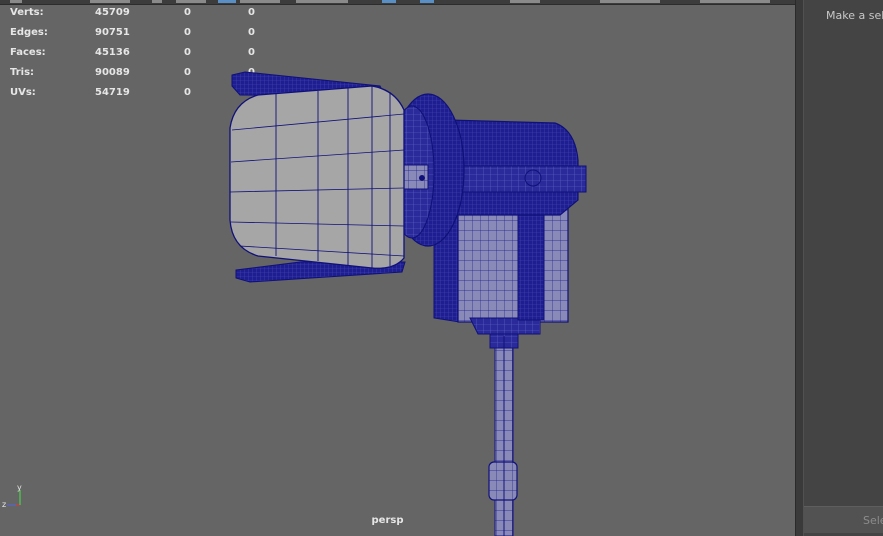 The height and width of the screenshot is (536, 883). I want to click on motor-housing, so click(515, 167).